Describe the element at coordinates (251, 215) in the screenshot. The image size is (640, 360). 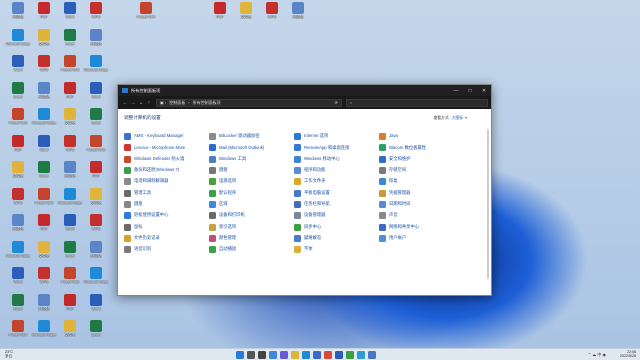
I see `control-panel-item: 设备和打印机` at that location.